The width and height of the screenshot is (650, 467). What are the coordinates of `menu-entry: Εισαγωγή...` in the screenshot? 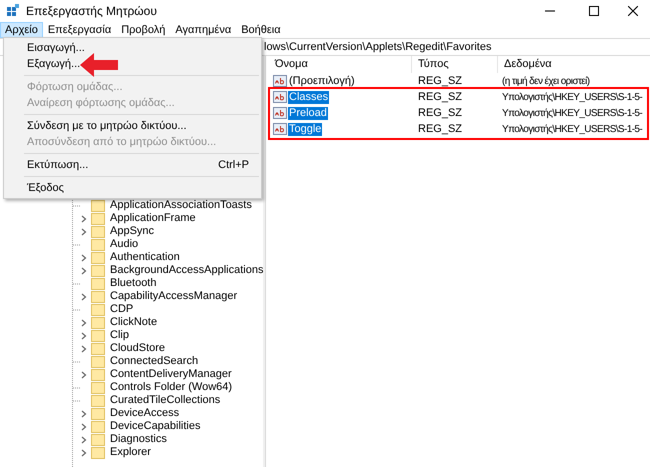 It's located at (132, 48).